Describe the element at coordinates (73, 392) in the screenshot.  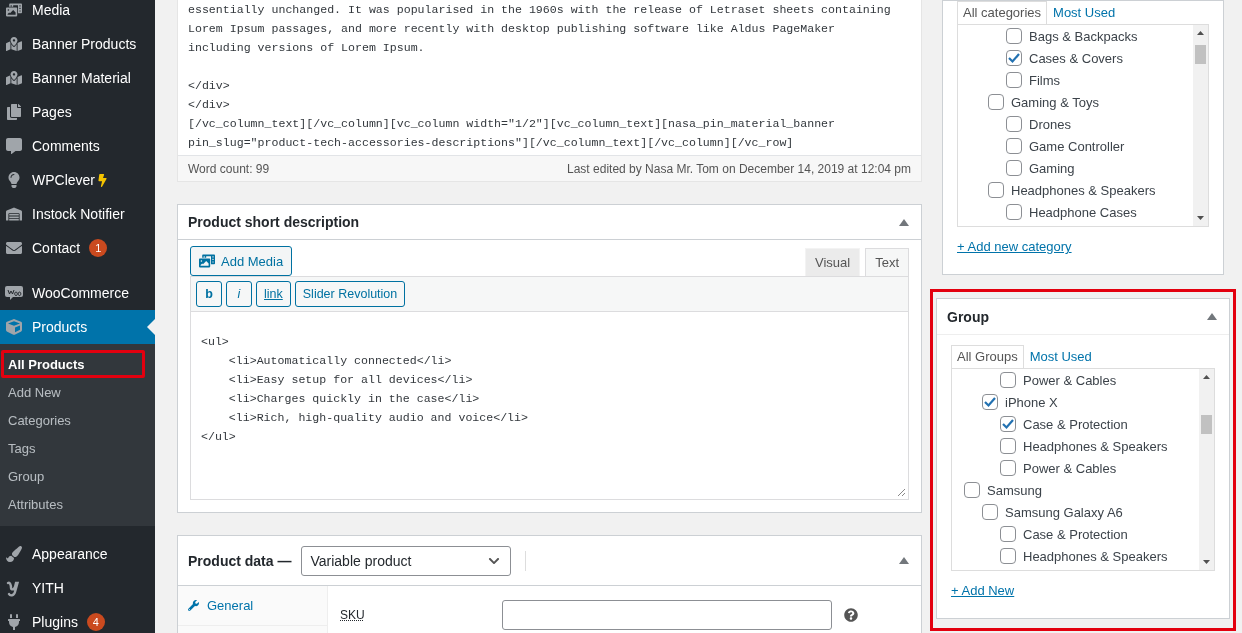
I see `submenu-item: Add New` at that location.